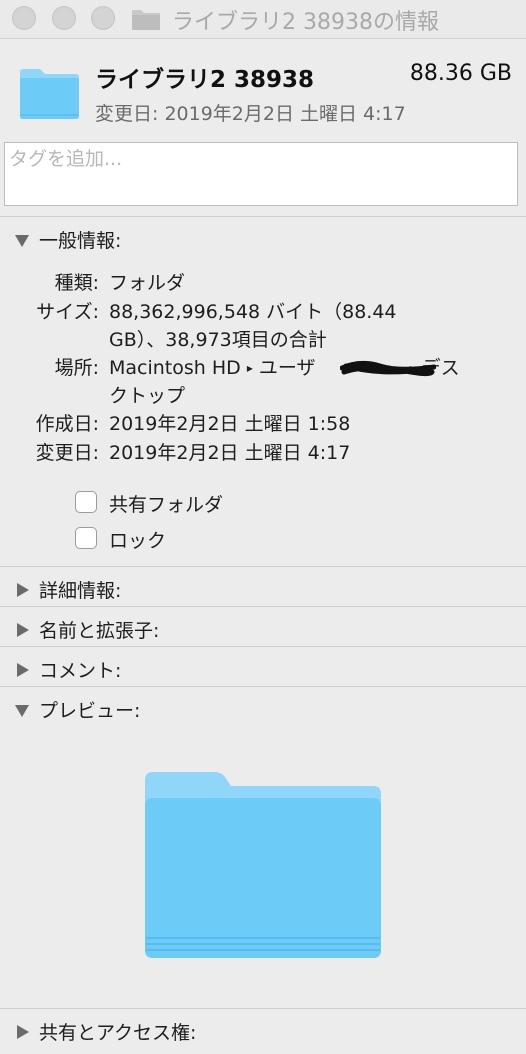 This screenshot has width=526, height=1054. What do you see at coordinates (305, 22) in the screenshot?
I see `window-title: ライブラリ2 38938の情報` at bounding box center [305, 22].